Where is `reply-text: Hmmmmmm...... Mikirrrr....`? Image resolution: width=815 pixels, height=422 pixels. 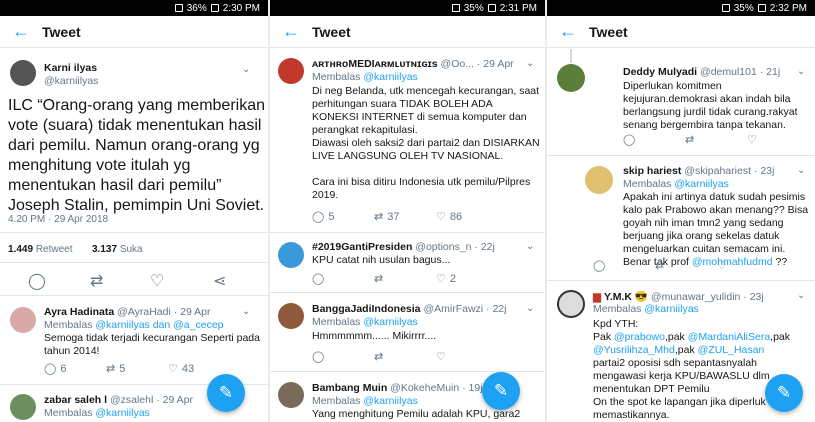
reply-text: Hmmmmmm...... Mikirrrr.... is located at coordinates (374, 336).